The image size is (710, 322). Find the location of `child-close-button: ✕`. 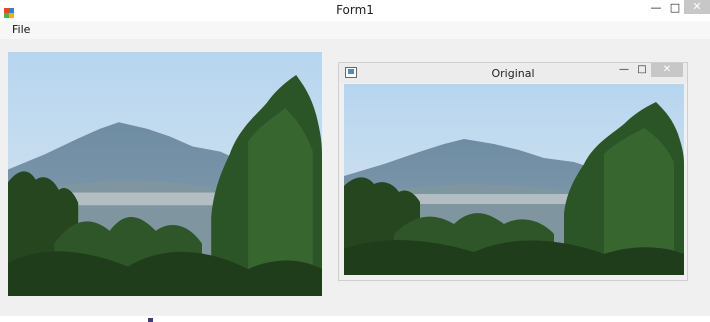

child-close-button: ✕ is located at coordinates (667, 70).